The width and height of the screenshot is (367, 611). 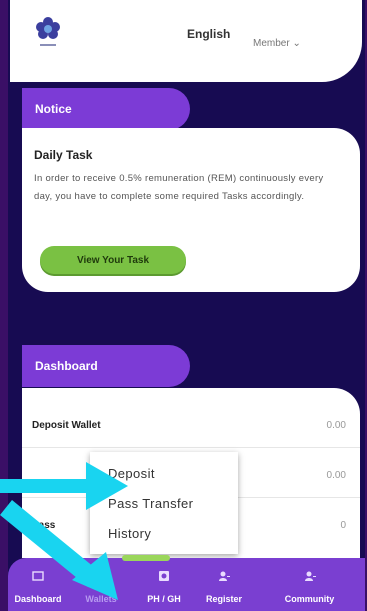 What do you see at coordinates (44, 525) in the screenshot?
I see `wallet-row-label: Pass` at bounding box center [44, 525].